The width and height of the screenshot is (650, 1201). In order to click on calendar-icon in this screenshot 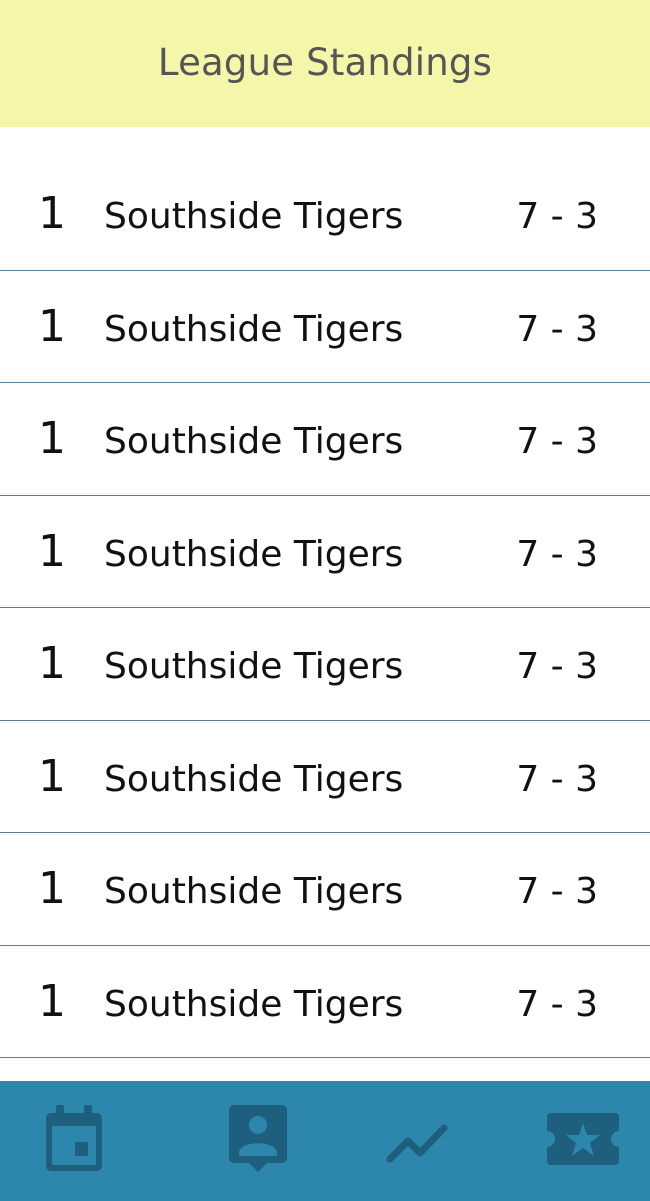, I will do `click(74, 1138)`.